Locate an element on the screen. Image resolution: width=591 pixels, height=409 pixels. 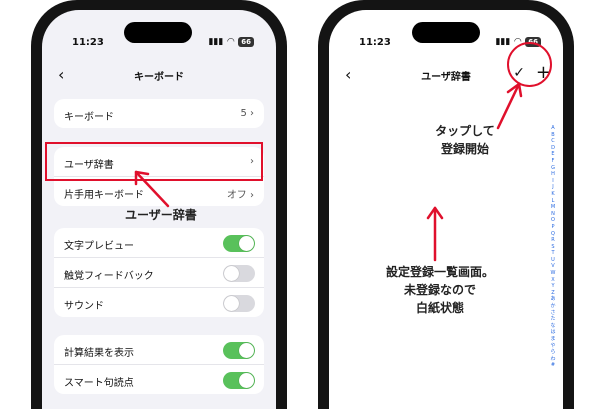
arrow-to-user-dictionary is located at coordinates (152, 189).